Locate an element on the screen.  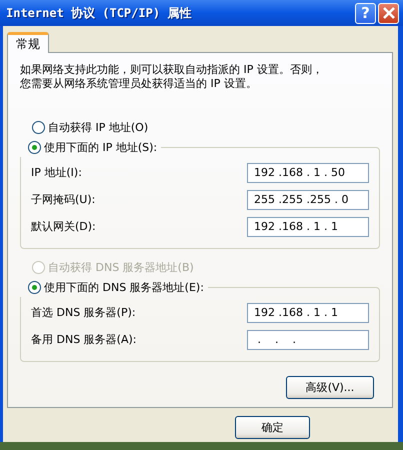
description-text: 如果网络支持此功能，则可以获取自动指派的 IP 设置。否则， 您需要从网络系统管理员处获得适当的 IP 设置。 is located at coordinates (172, 77).